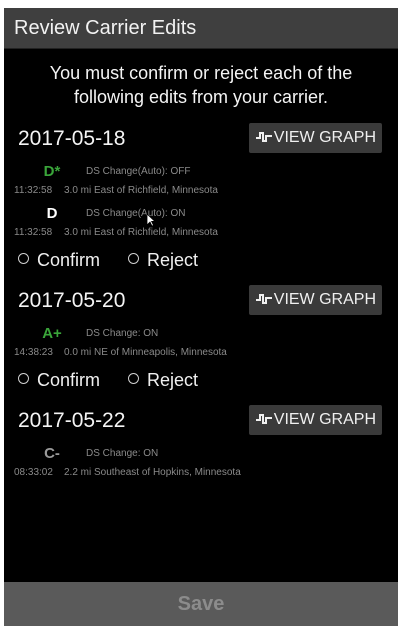 The height and width of the screenshot is (628, 403). Describe the element at coordinates (136, 213) in the screenshot. I see `event-type: DS Change(Auto): ON` at that location.